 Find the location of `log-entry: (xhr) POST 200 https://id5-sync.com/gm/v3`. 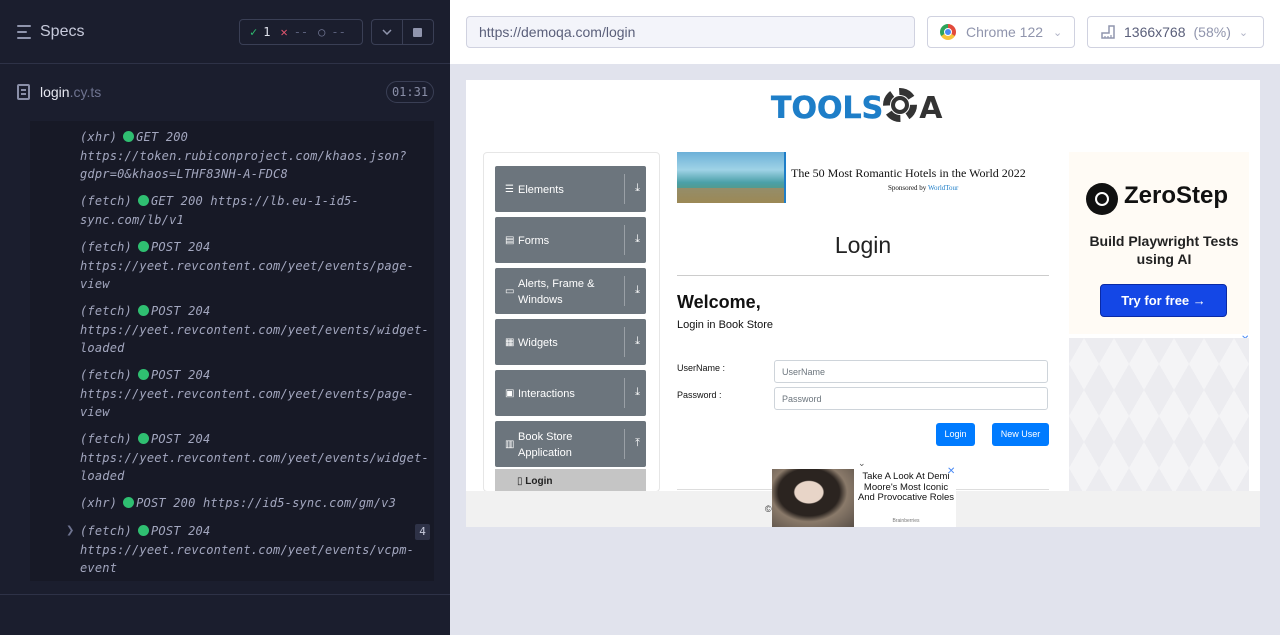

log-entry: (xhr) POST 200 https://id5-sync.com/gm/v3 is located at coordinates (255, 503).